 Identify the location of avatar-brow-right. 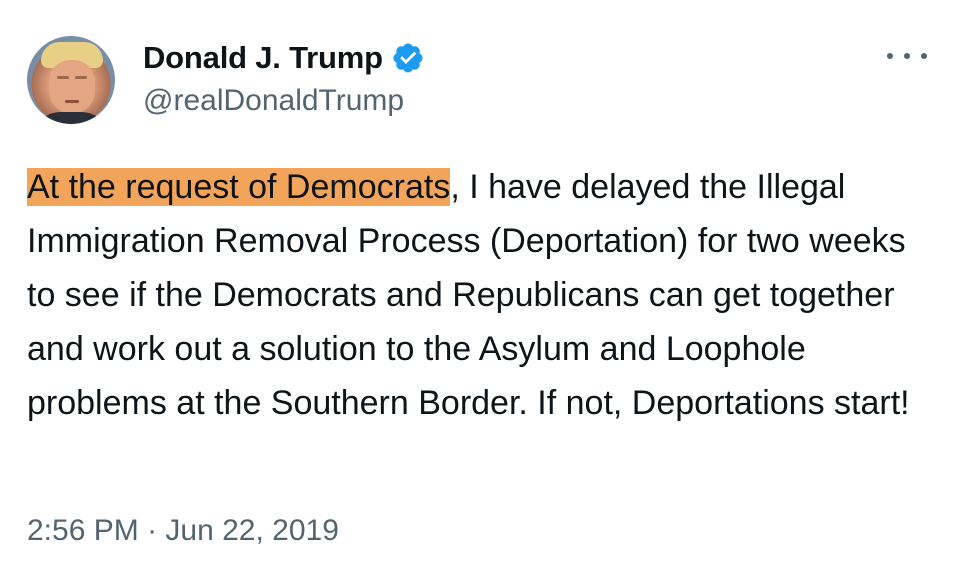
(81, 77).